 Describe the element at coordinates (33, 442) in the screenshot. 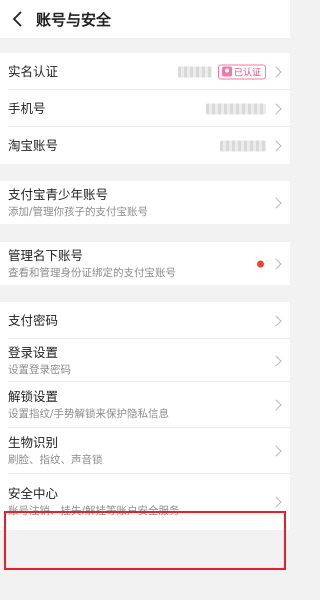

I see `biometrics-label: 生物识别` at that location.